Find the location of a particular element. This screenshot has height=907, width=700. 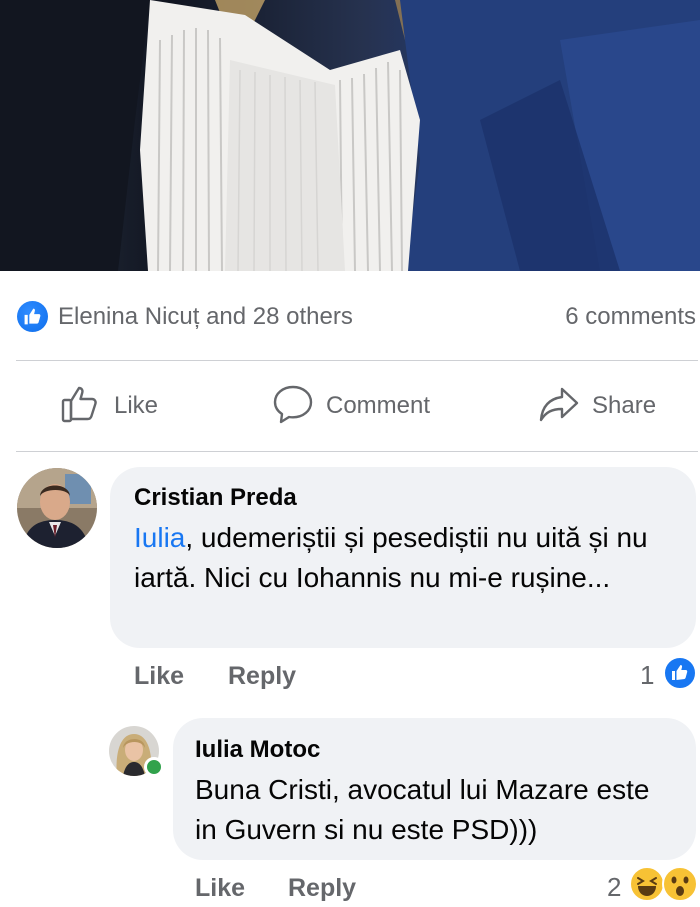

mention-link: Iulia is located at coordinates (159, 537).